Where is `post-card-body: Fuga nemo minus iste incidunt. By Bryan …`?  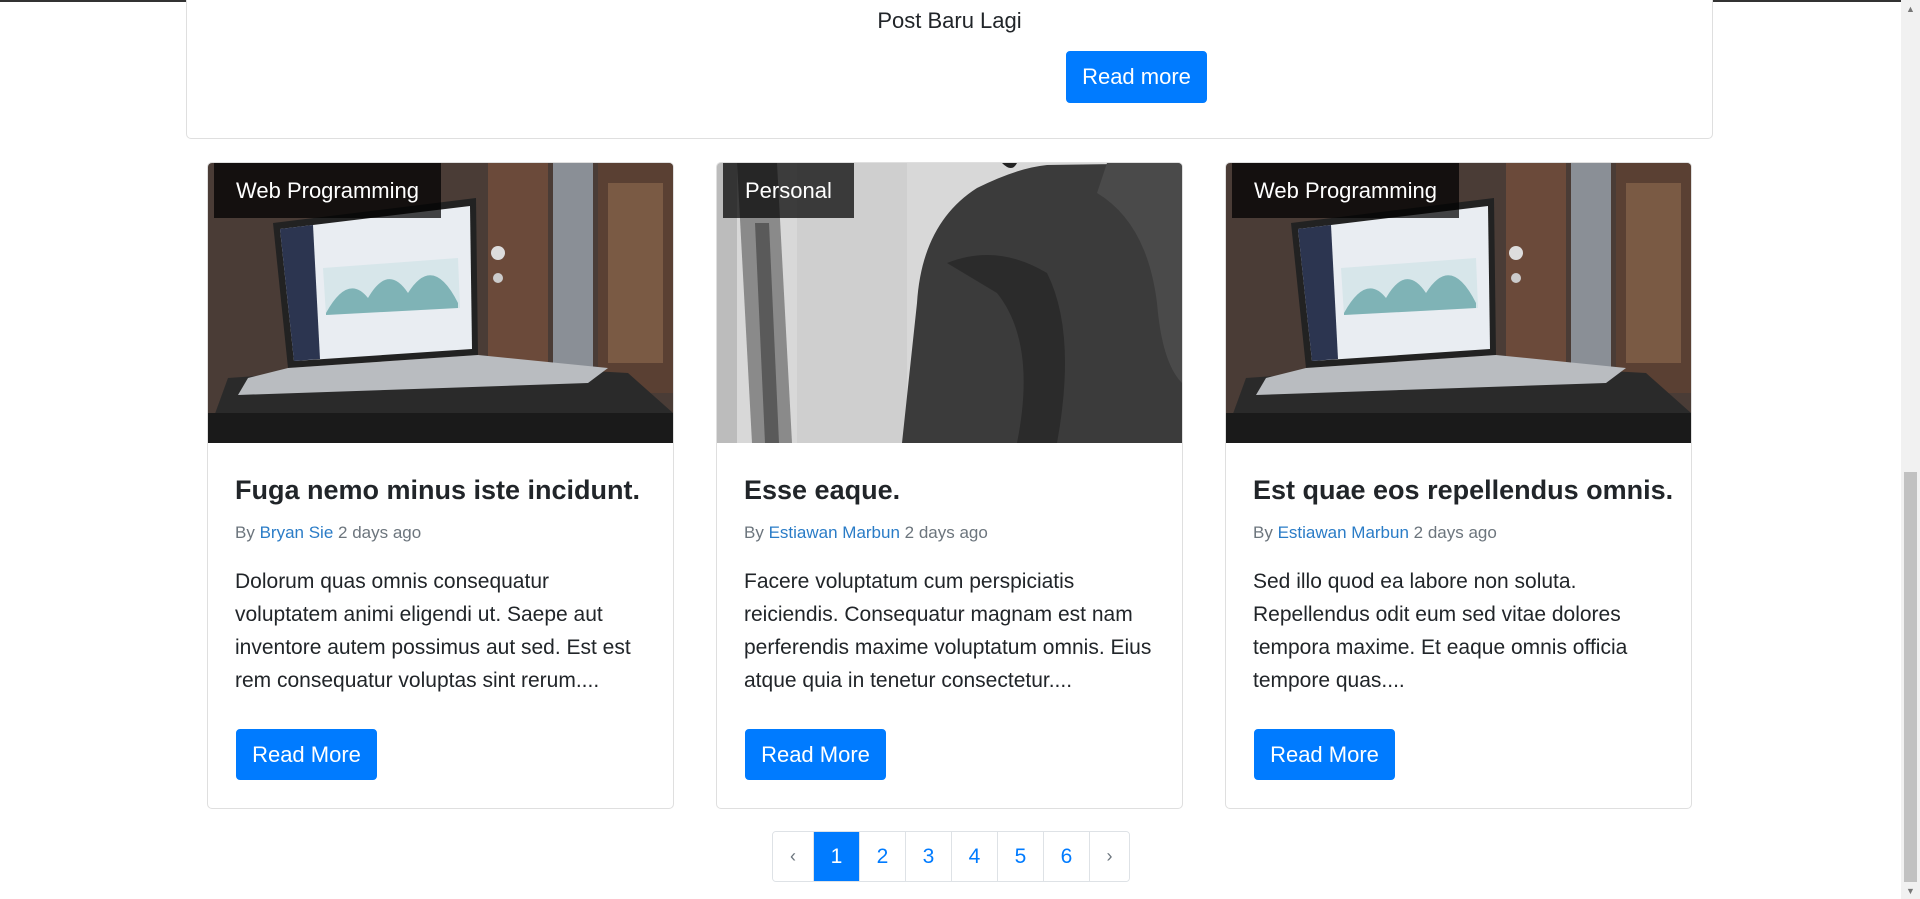
post-card-body: Fuga nemo minus iste incidunt. By Bryan … is located at coordinates (442, 570).